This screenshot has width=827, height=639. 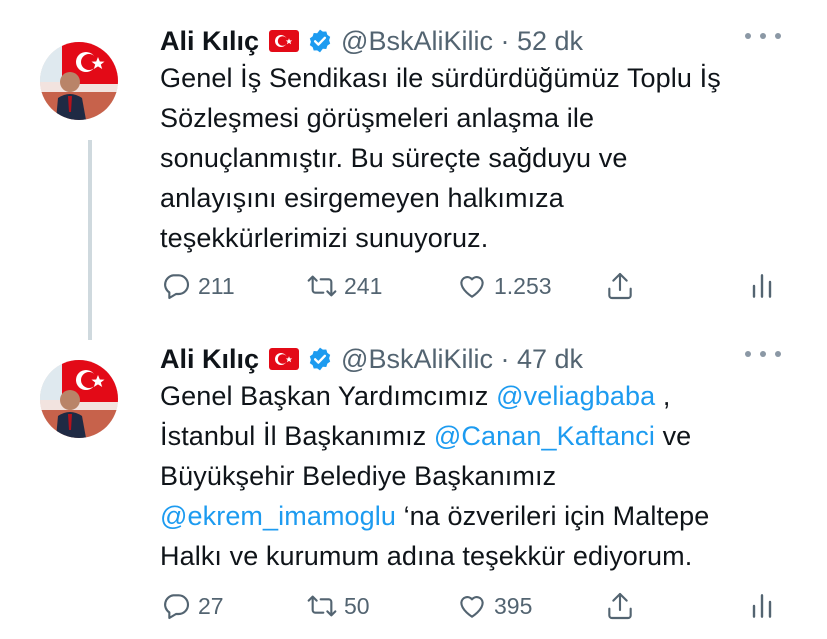 I want to click on tweet-actions: 27 50 395, so click(x=478, y=606).